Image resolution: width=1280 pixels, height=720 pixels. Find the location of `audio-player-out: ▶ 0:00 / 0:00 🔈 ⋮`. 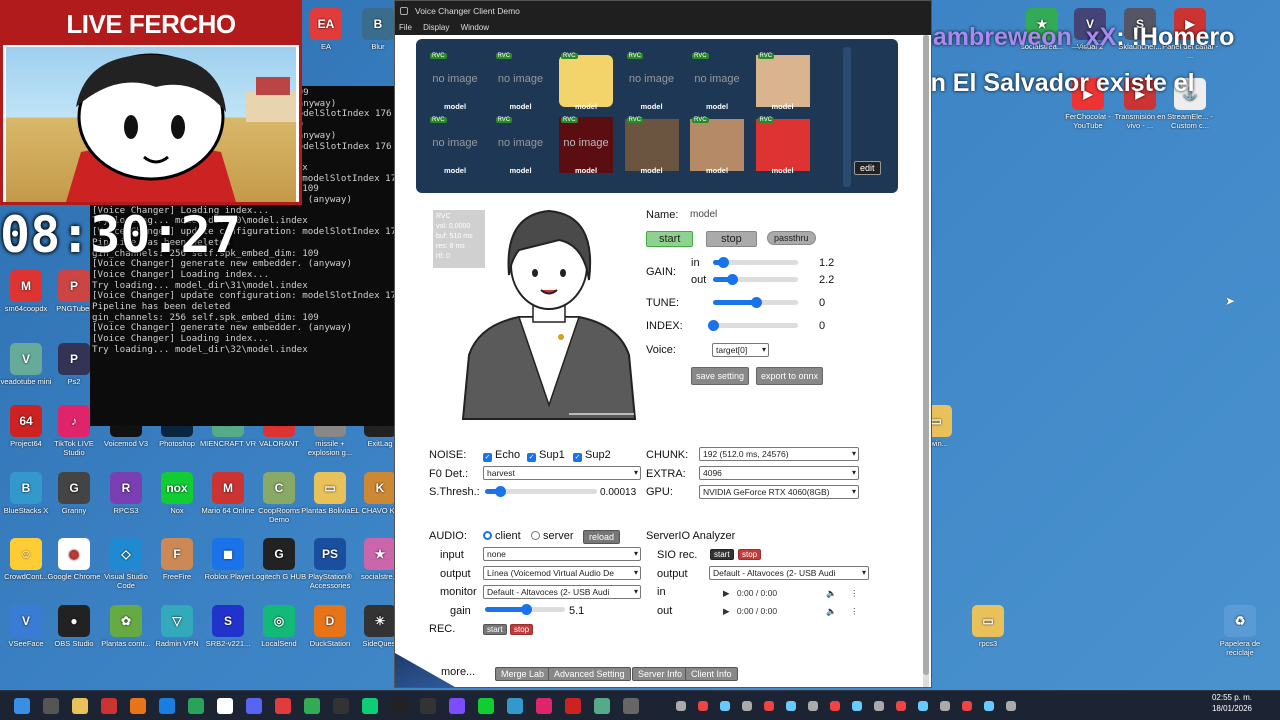

audio-player-out: ▶ 0:00 / 0:00 🔈 ⋮ is located at coordinates (789, 611).